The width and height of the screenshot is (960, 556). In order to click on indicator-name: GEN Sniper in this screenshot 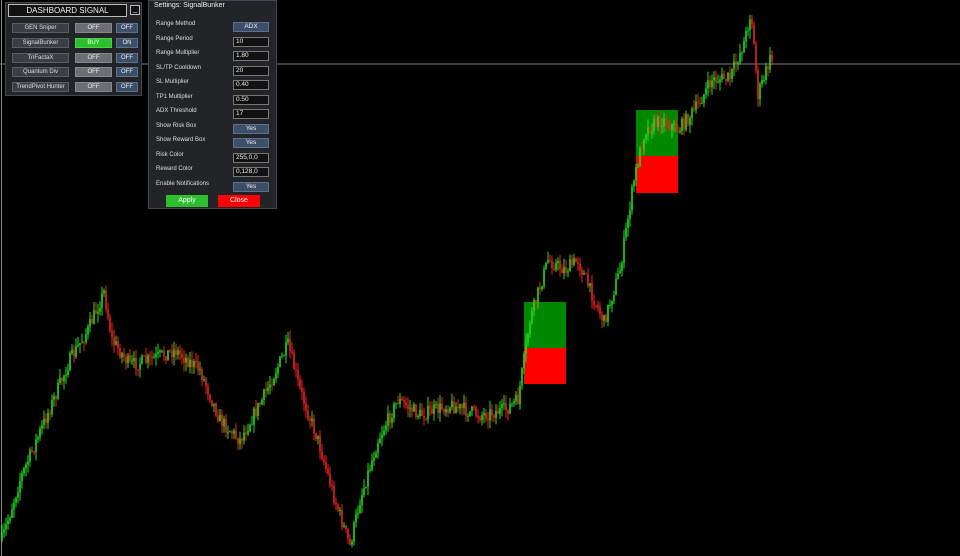, I will do `click(40, 28)`.